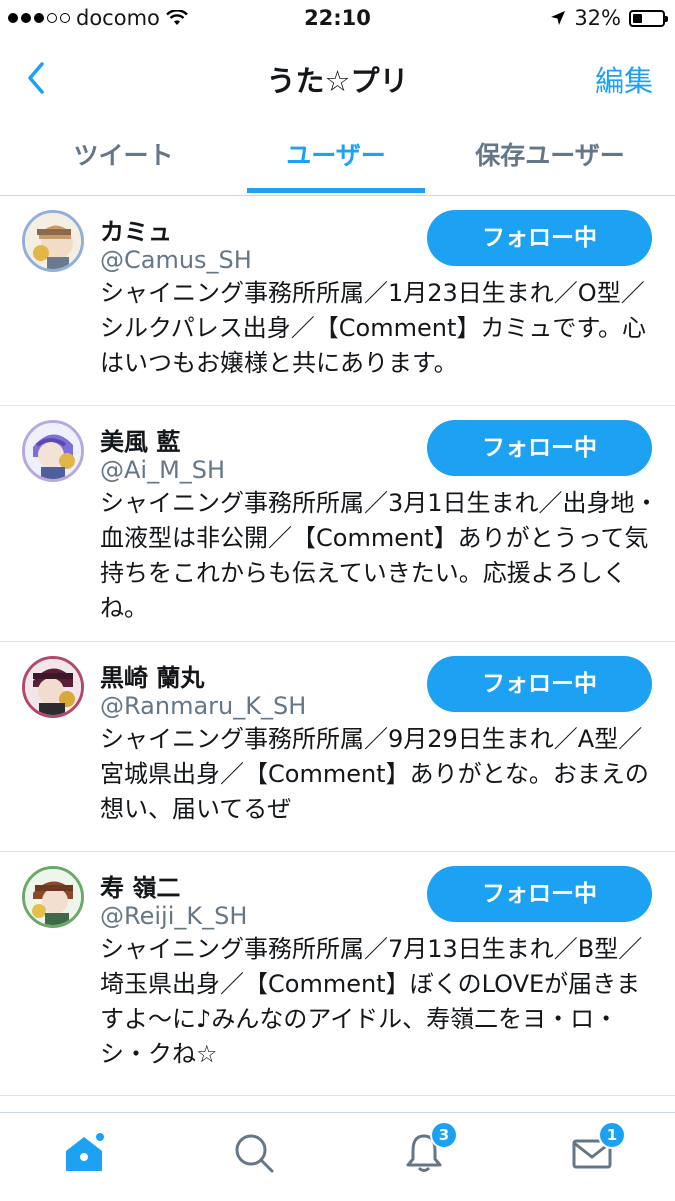 The height and width of the screenshot is (1201, 675). I want to click on battery-percent: 32%, so click(597, 18).